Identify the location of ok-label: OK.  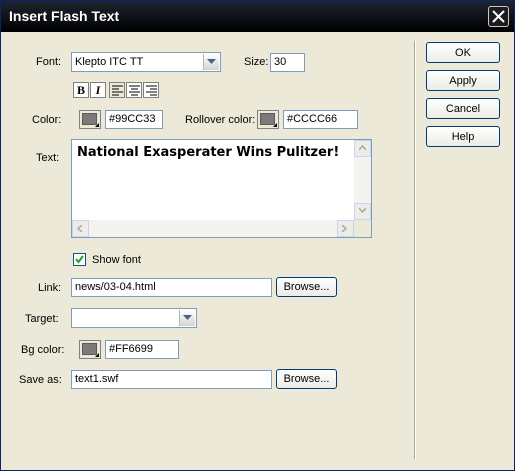
(463, 52).